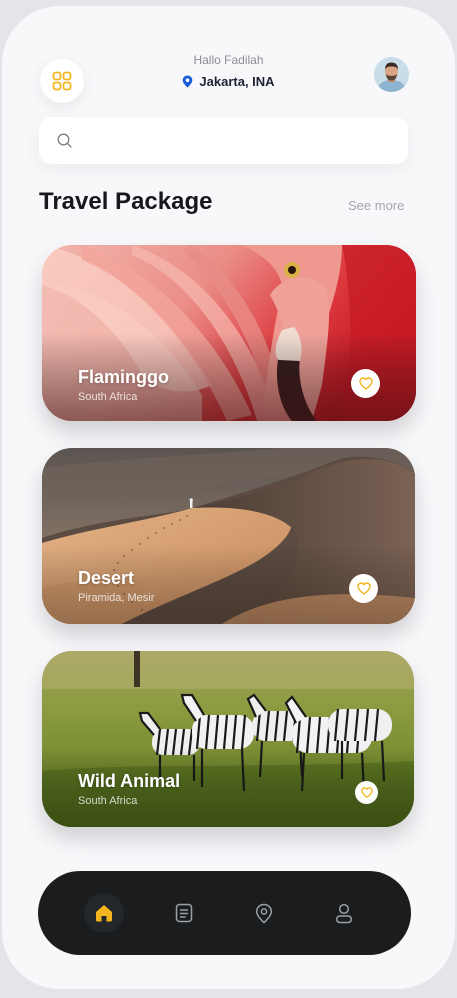 The width and height of the screenshot is (457, 998). What do you see at coordinates (240, 141) in the screenshot?
I see `search-input` at bounding box center [240, 141].